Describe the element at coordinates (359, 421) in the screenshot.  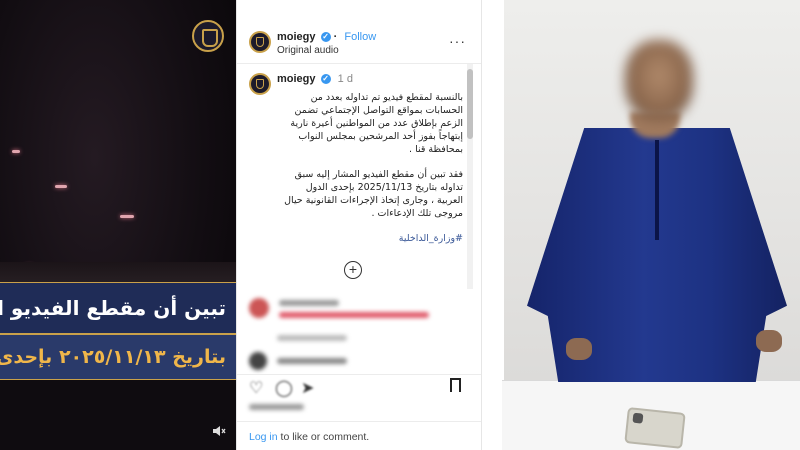
I see `footer-divider` at that location.